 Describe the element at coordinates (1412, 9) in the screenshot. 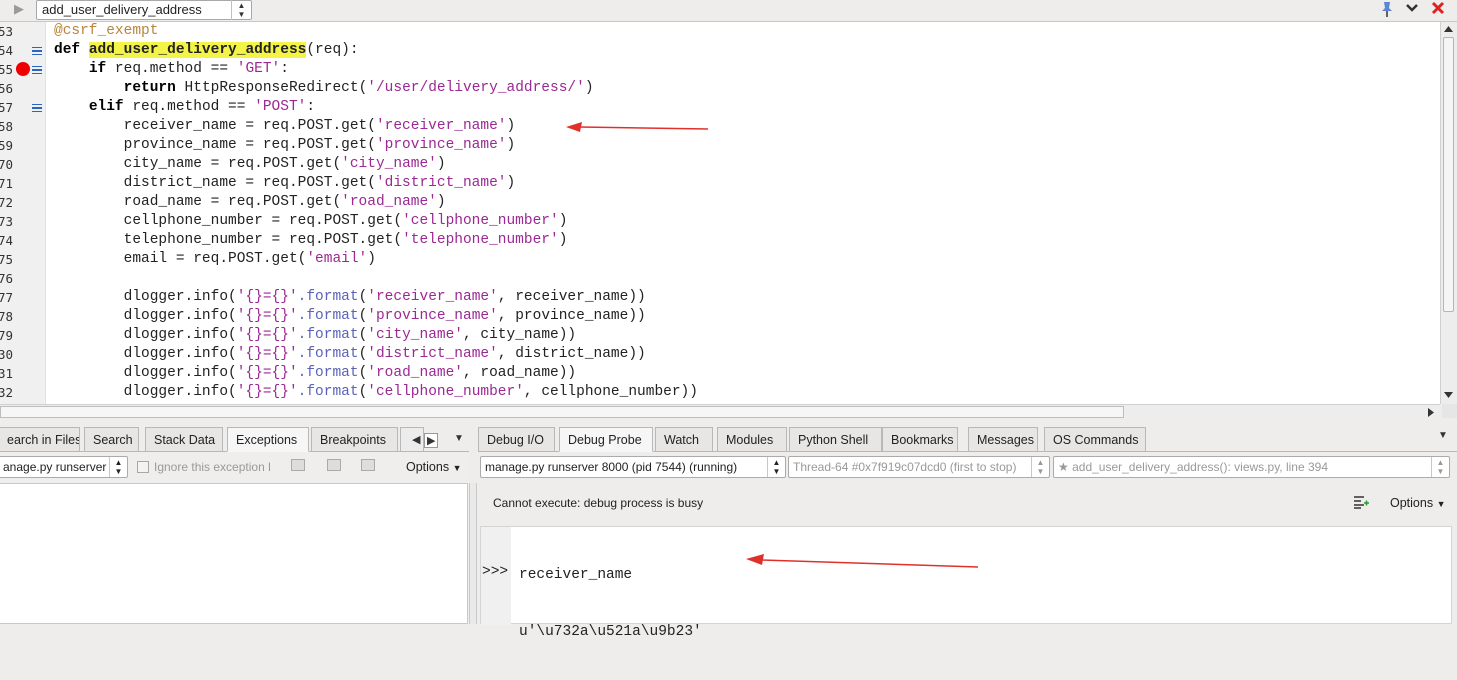

I see `chevron-down-icon` at that location.